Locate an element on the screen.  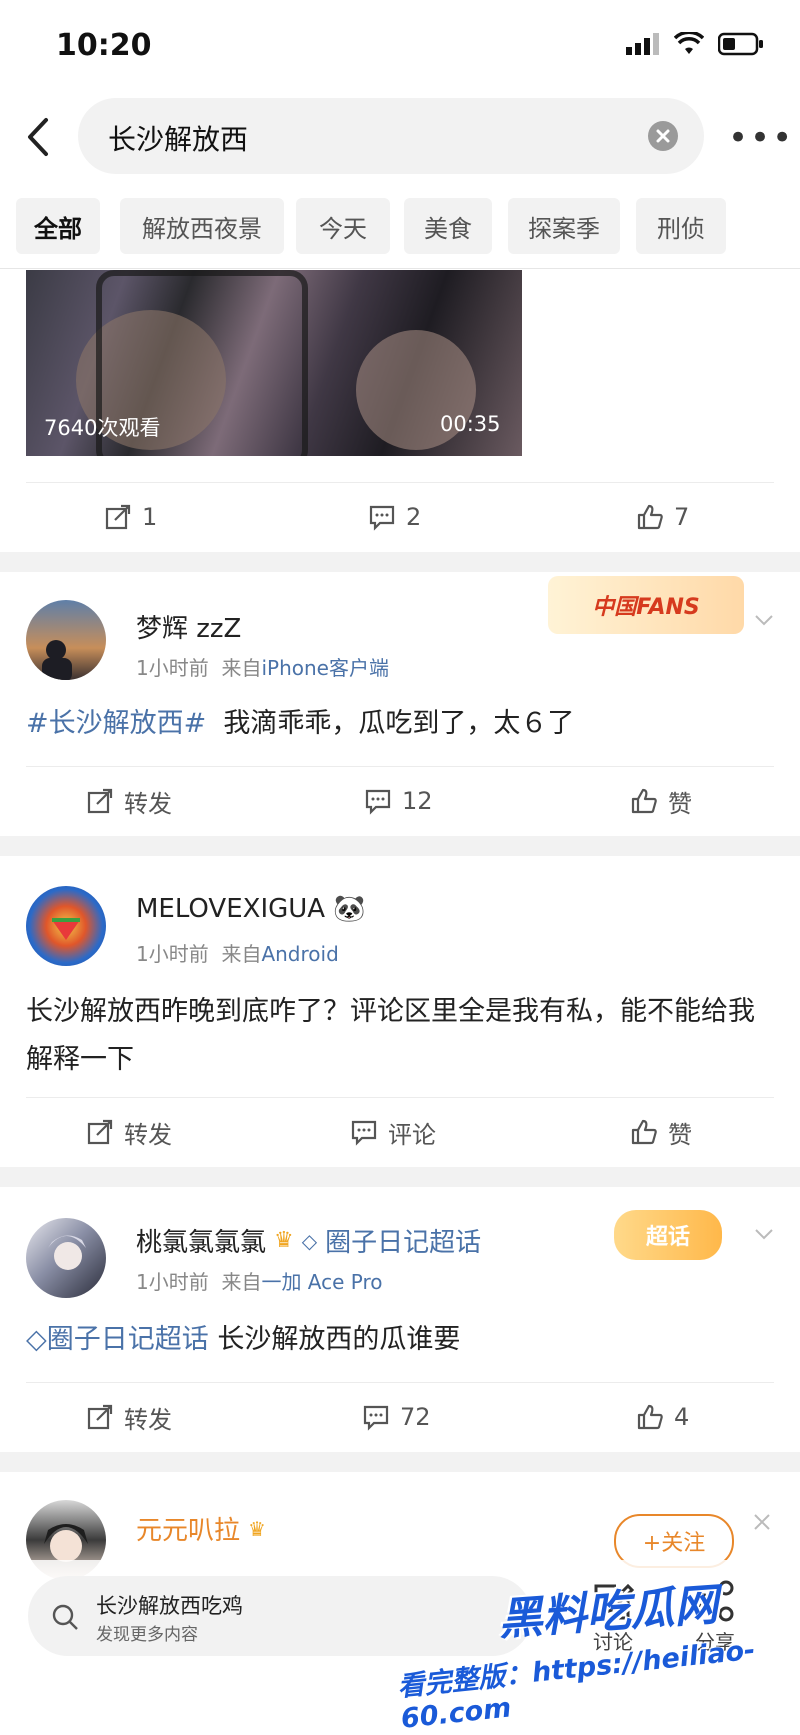
post-text: ◇圈子日记超话 长沙解放西的瓜谁要 is located at coordinates (401, 1340).